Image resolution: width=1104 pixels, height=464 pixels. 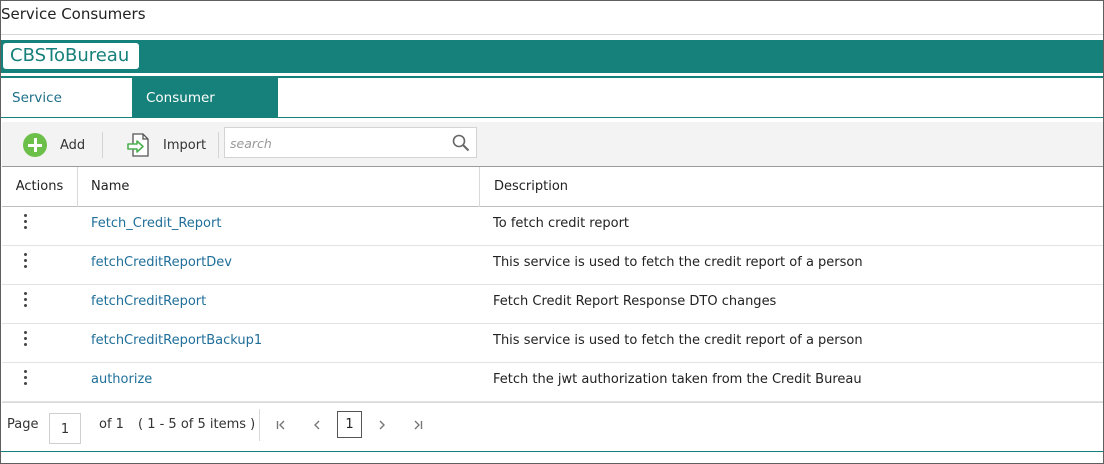 What do you see at coordinates (23, 424) in the screenshot?
I see `page-label: Page` at bounding box center [23, 424].